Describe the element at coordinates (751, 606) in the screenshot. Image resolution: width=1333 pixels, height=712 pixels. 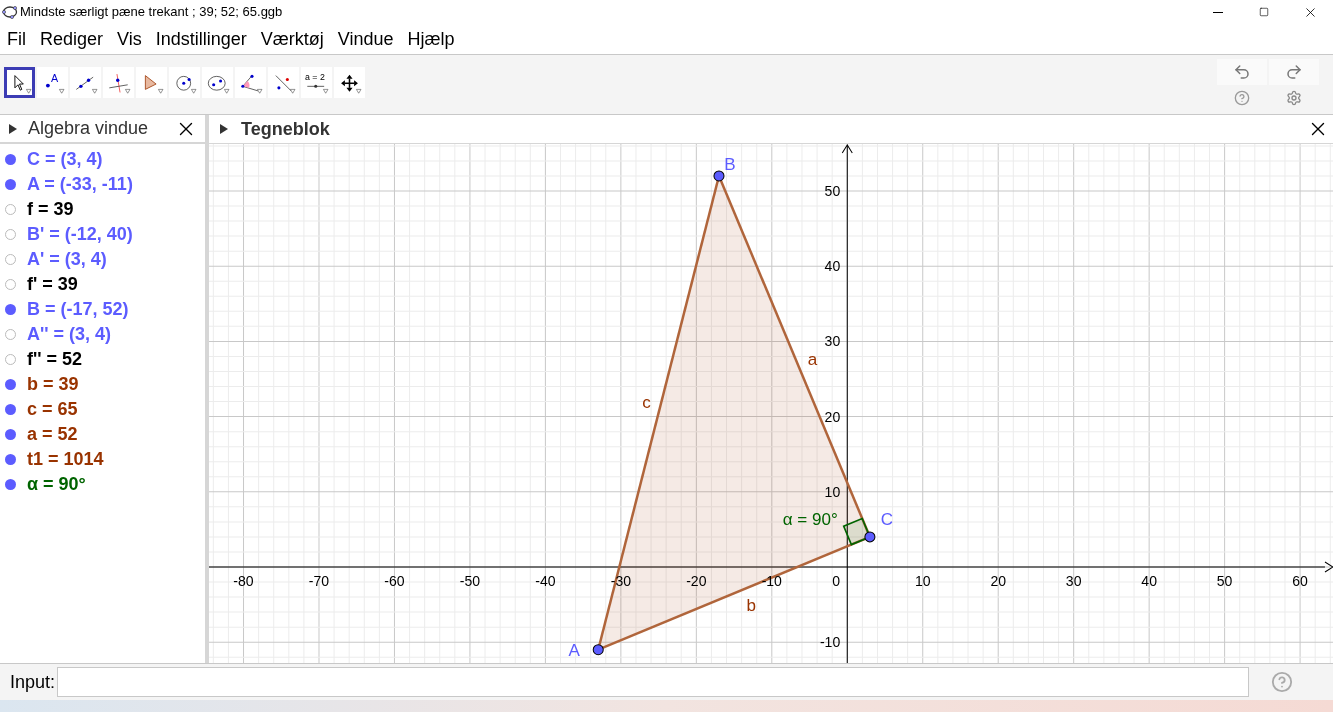
I see `side-label: b` at that location.